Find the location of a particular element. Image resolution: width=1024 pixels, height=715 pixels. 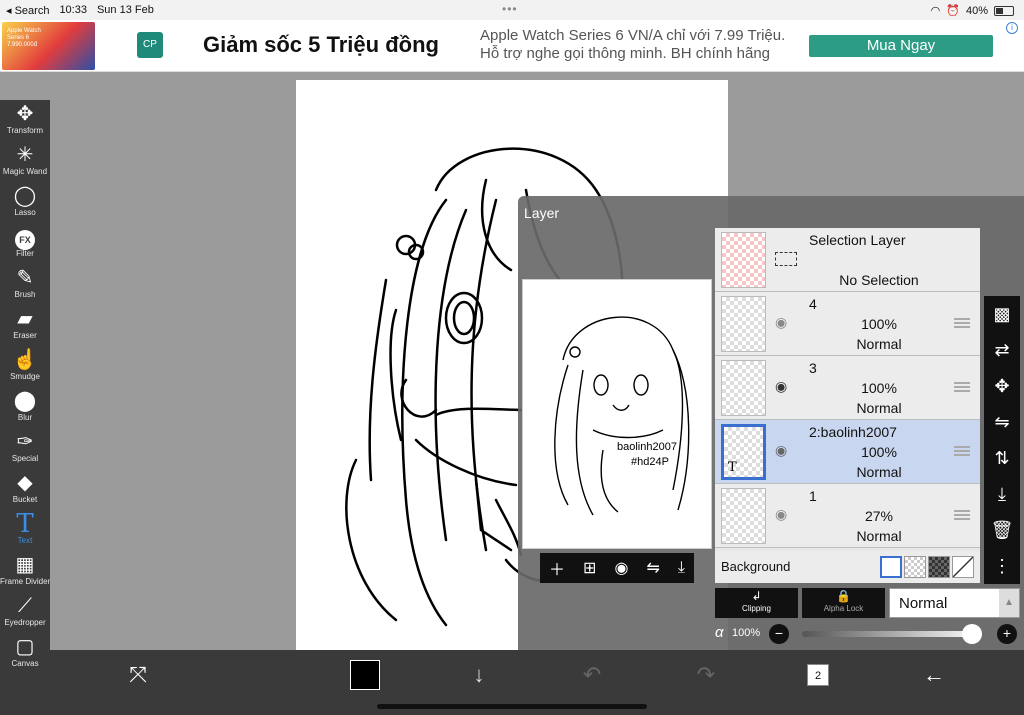

layer-opacity: 27% is located at coordinates (879, 516).